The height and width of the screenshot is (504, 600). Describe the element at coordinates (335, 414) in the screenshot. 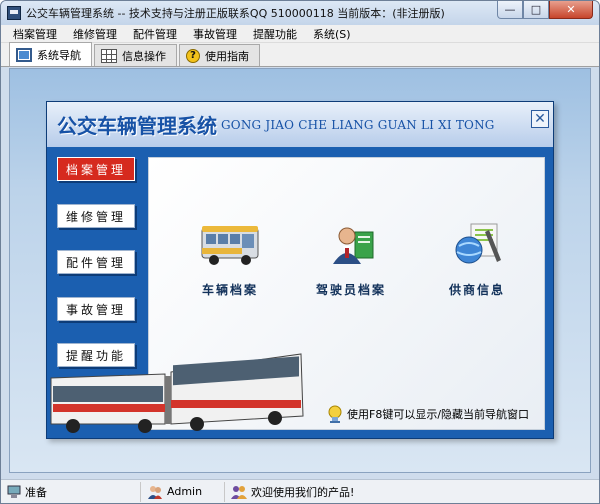

I see `lightbulb-icon` at that location.